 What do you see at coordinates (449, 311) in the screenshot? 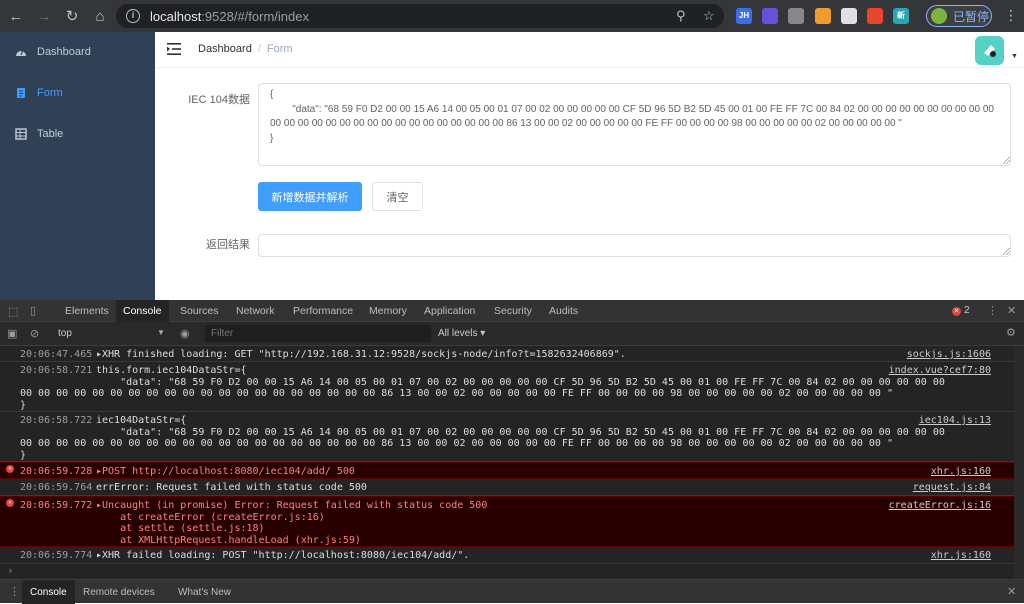
I see `tab-application: Application` at bounding box center [449, 311].